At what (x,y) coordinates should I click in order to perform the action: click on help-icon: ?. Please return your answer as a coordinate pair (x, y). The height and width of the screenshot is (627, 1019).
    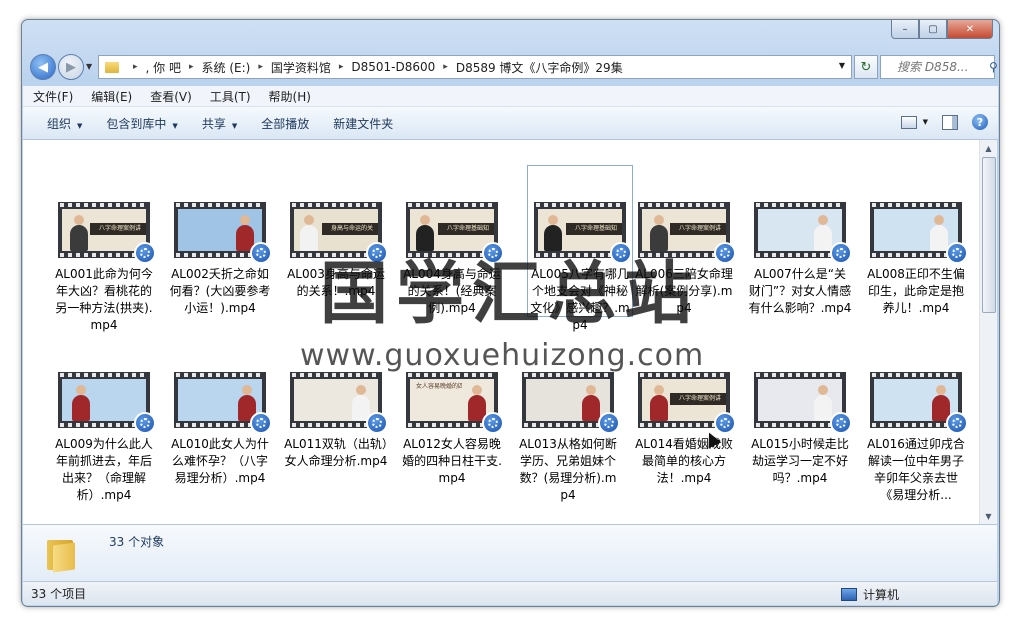
    Looking at the image, I should click on (980, 122).